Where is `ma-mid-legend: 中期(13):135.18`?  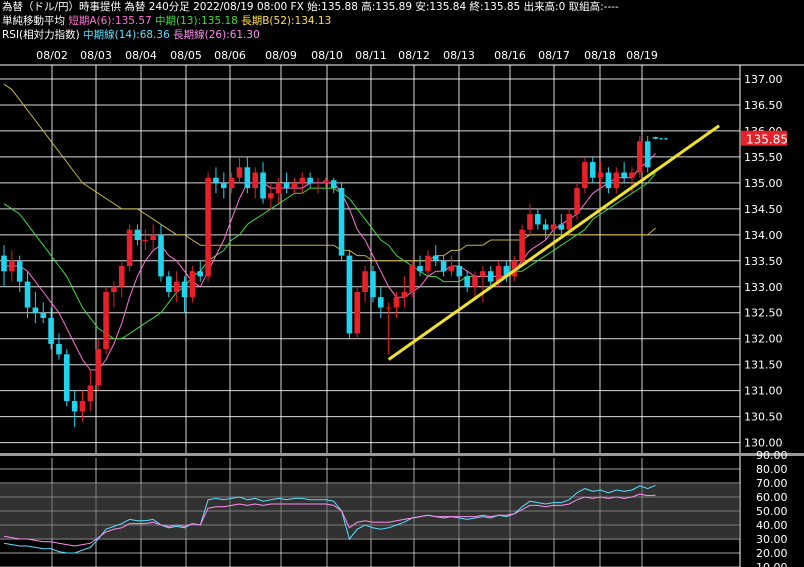 ma-mid-legend: 中期(13):135.18 is located at coordinates (196, 21).